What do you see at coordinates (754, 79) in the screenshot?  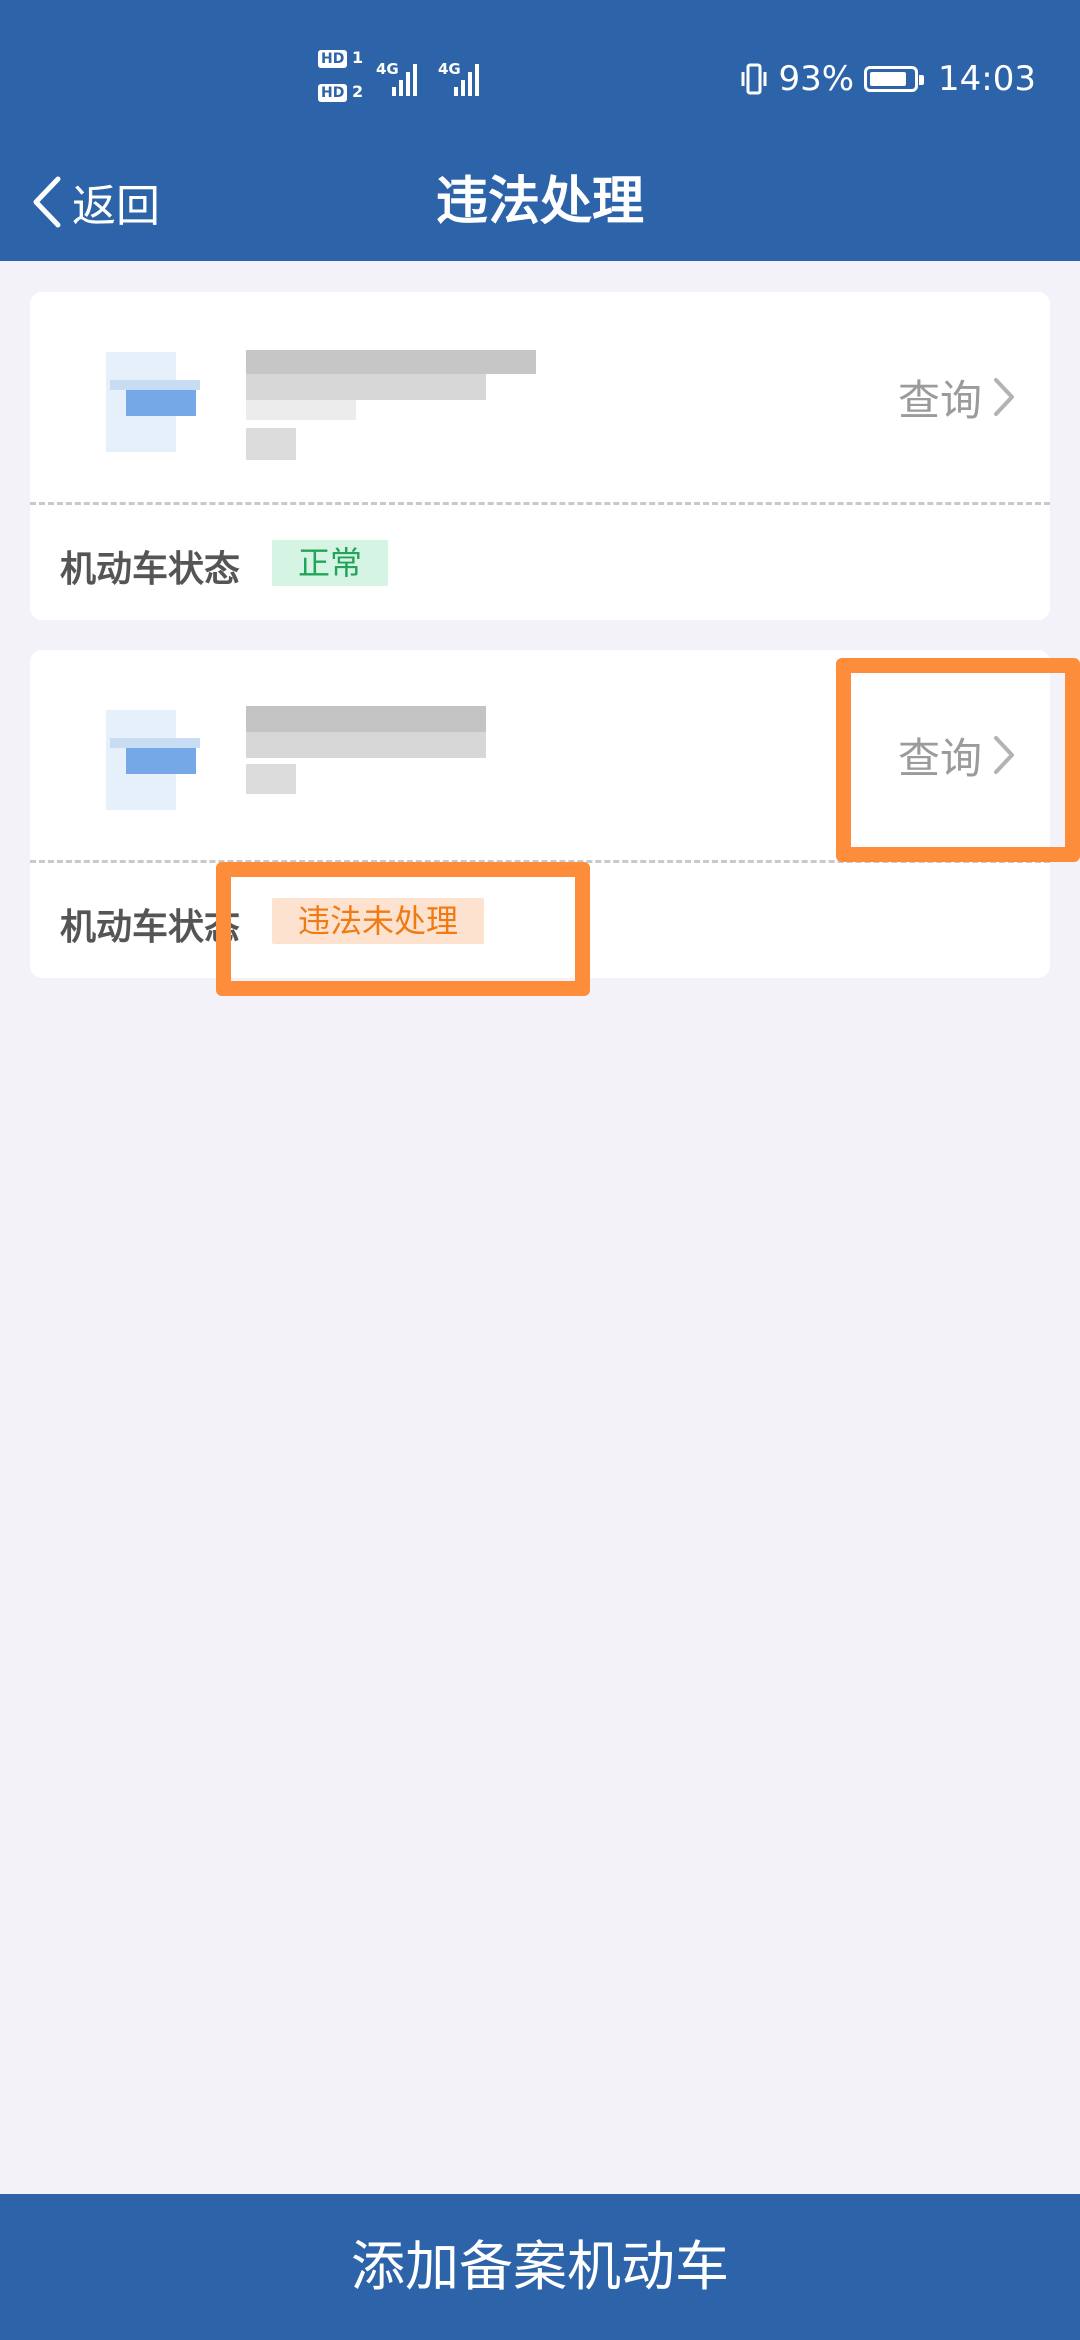 I see `vibrate-icon` at bounding box center [754, 79].